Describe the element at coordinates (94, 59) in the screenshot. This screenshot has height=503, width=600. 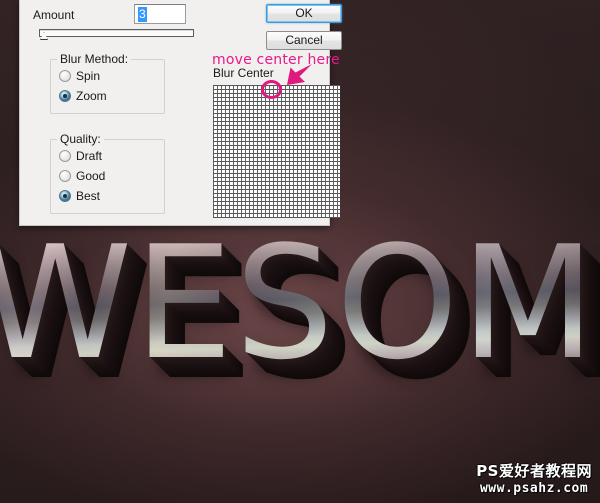
I see `blur-method-title: Blur Method:` at that location.